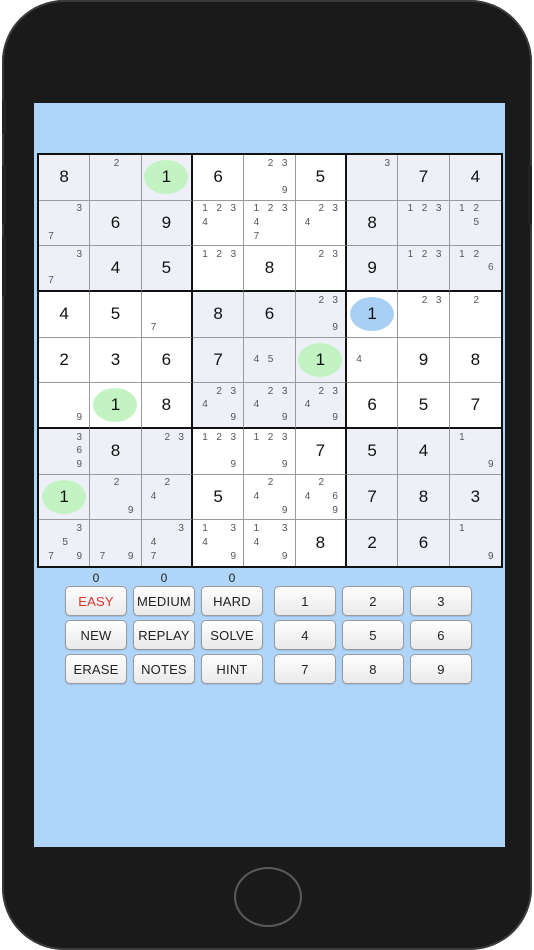 The width and height of the screenshot is (534, 950). What do you see at coordinates (270, 497) in the screenshot?
I see `sudoku-cell: 24 9` at bounding box center [270, 497].